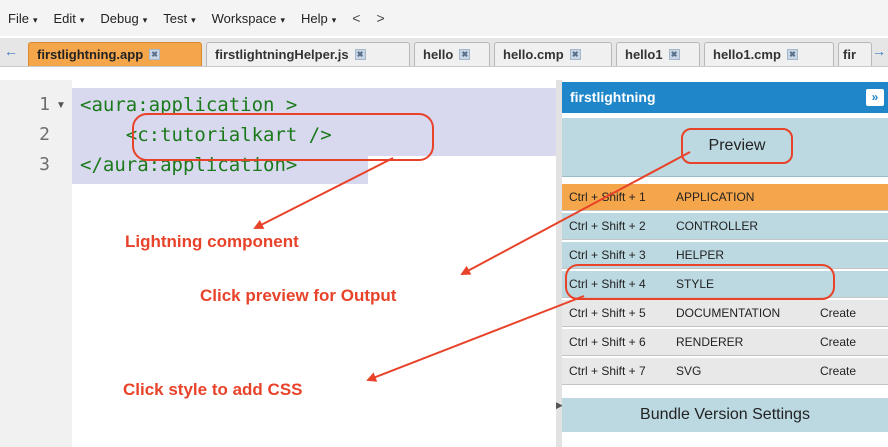 This screenshot has width=888, height=447. Describe the element at coordinates (298, 295) in the screenshot. I see `annotation-click-preview: Click preview for Output` at that location.